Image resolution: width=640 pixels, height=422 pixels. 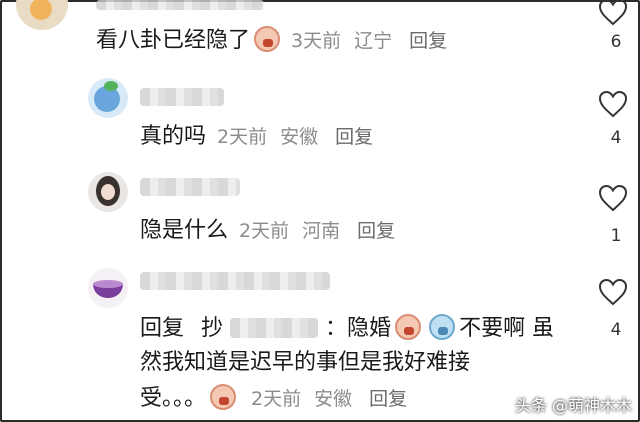 I want to click on watermark: 头条 @萌神木木, so click(x=573, y=405).